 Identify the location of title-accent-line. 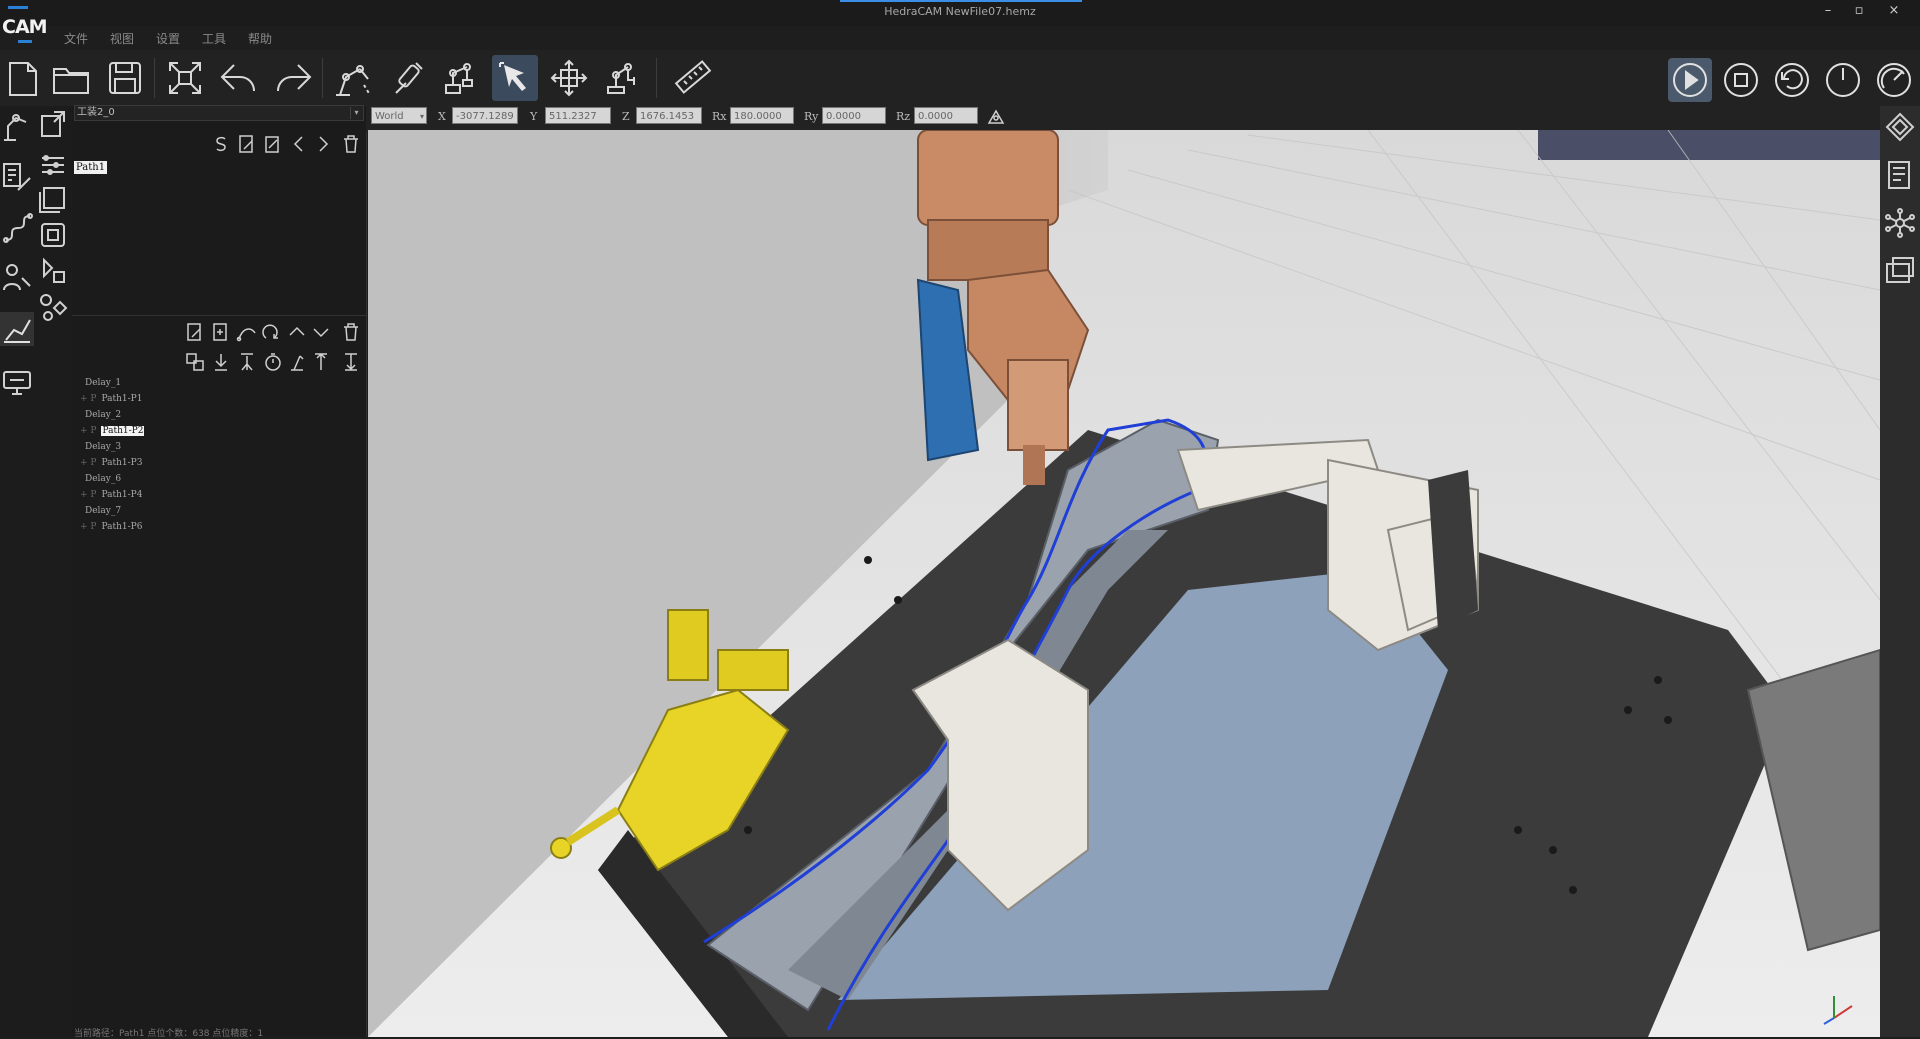
(961, 1).